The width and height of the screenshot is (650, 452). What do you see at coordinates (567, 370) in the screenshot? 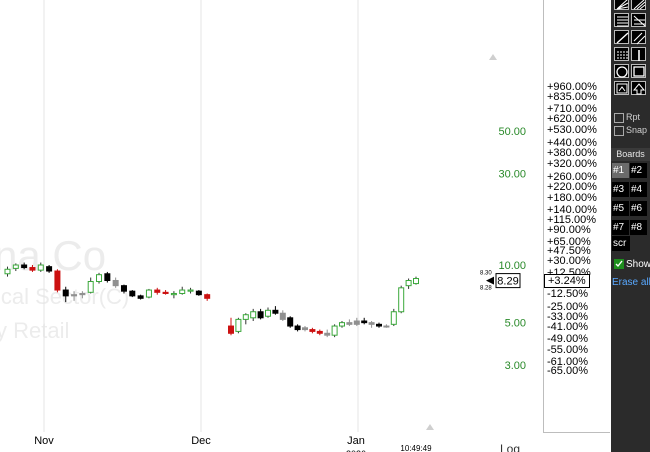
I see `percent-tick-label: -65.00%` at bounding box center [567, 370].